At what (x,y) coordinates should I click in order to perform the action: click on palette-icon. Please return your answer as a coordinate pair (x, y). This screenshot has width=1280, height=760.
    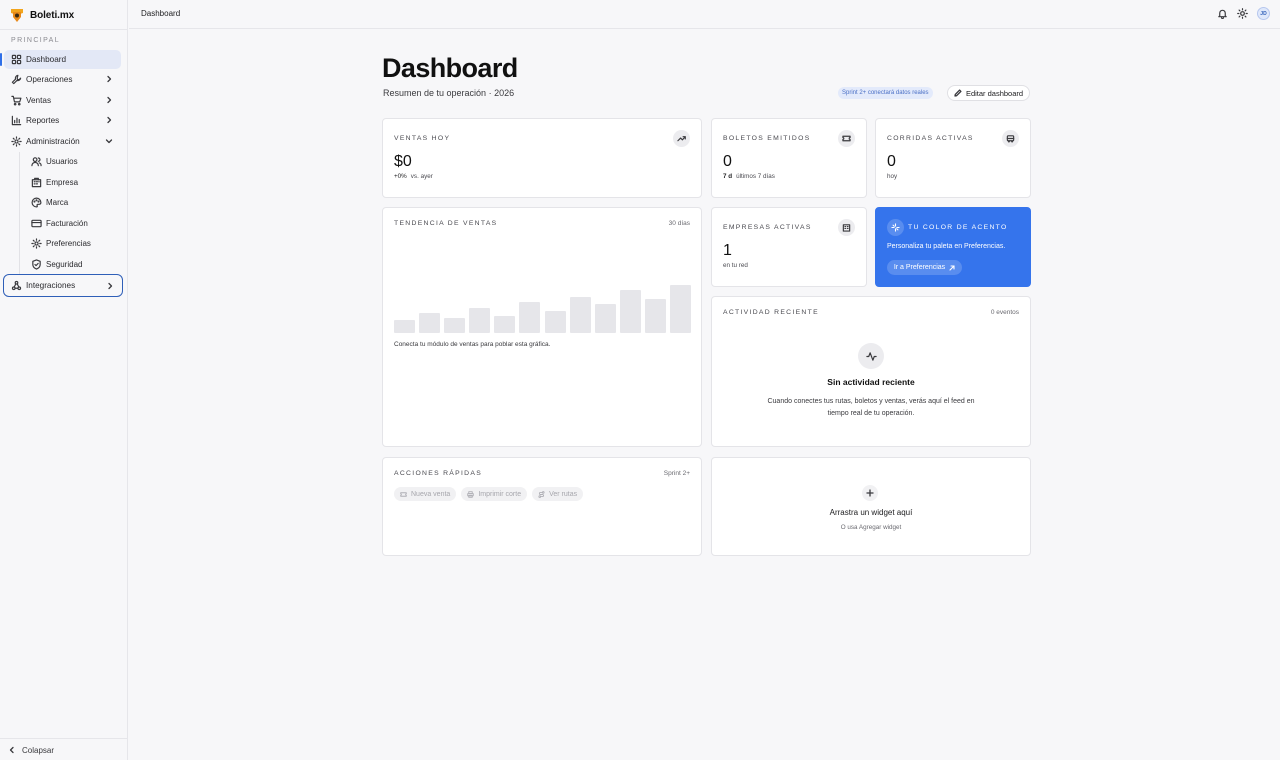
    Looking at the image, I should click on (36, 202).